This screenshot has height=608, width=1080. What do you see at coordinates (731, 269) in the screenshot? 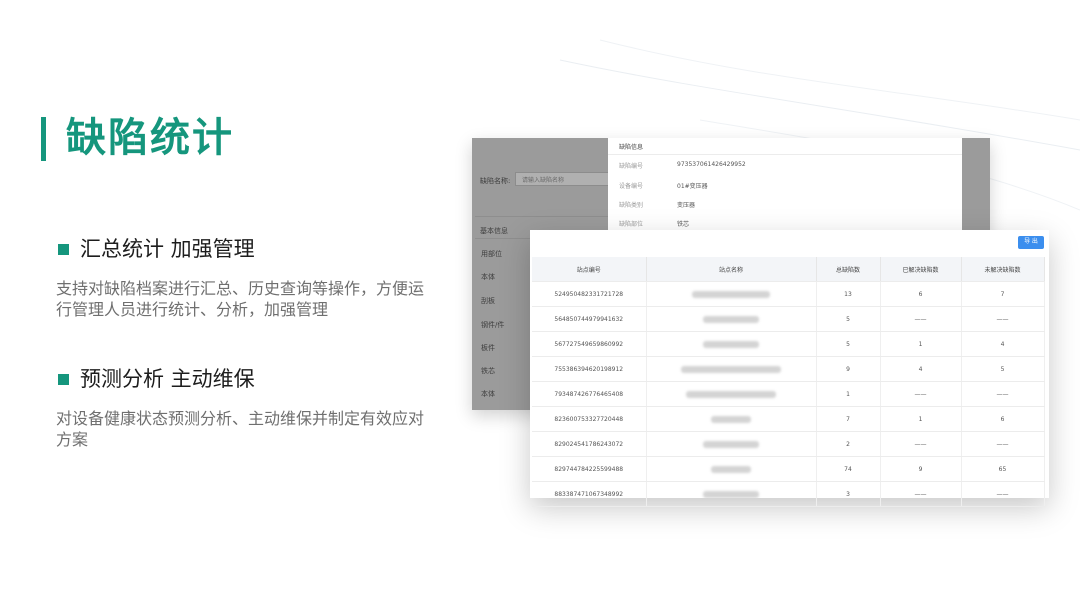
I see `column-header-station-name: 站点名称` at bounding box center [731, 269].